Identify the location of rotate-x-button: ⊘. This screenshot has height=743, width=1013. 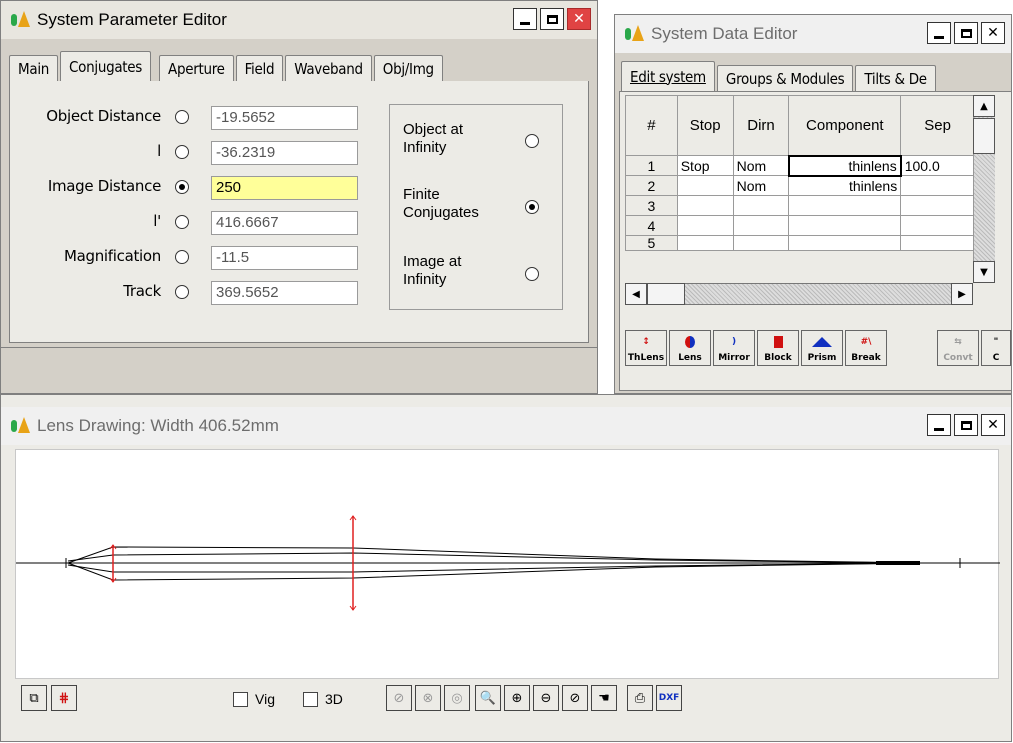
(399, 698).